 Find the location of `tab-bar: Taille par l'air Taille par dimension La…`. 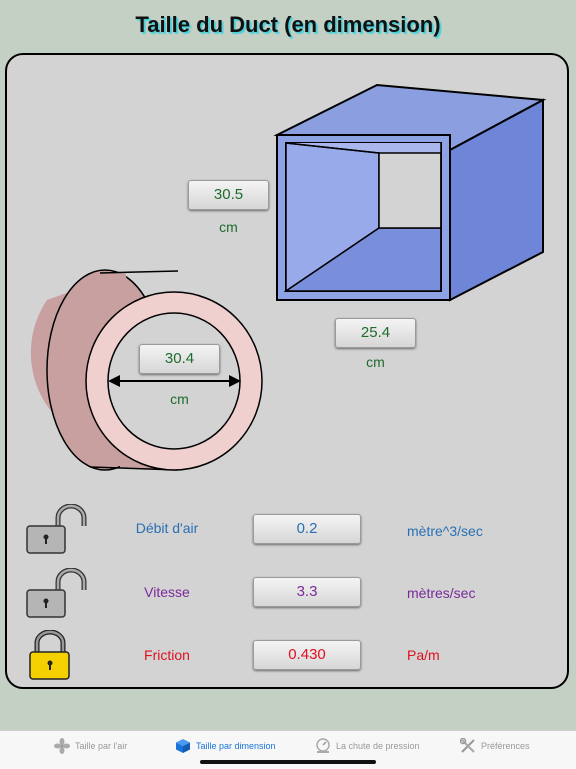

tab-bar: Taille par l'air Taille par dimension La… is located at coordinates (288, 749).